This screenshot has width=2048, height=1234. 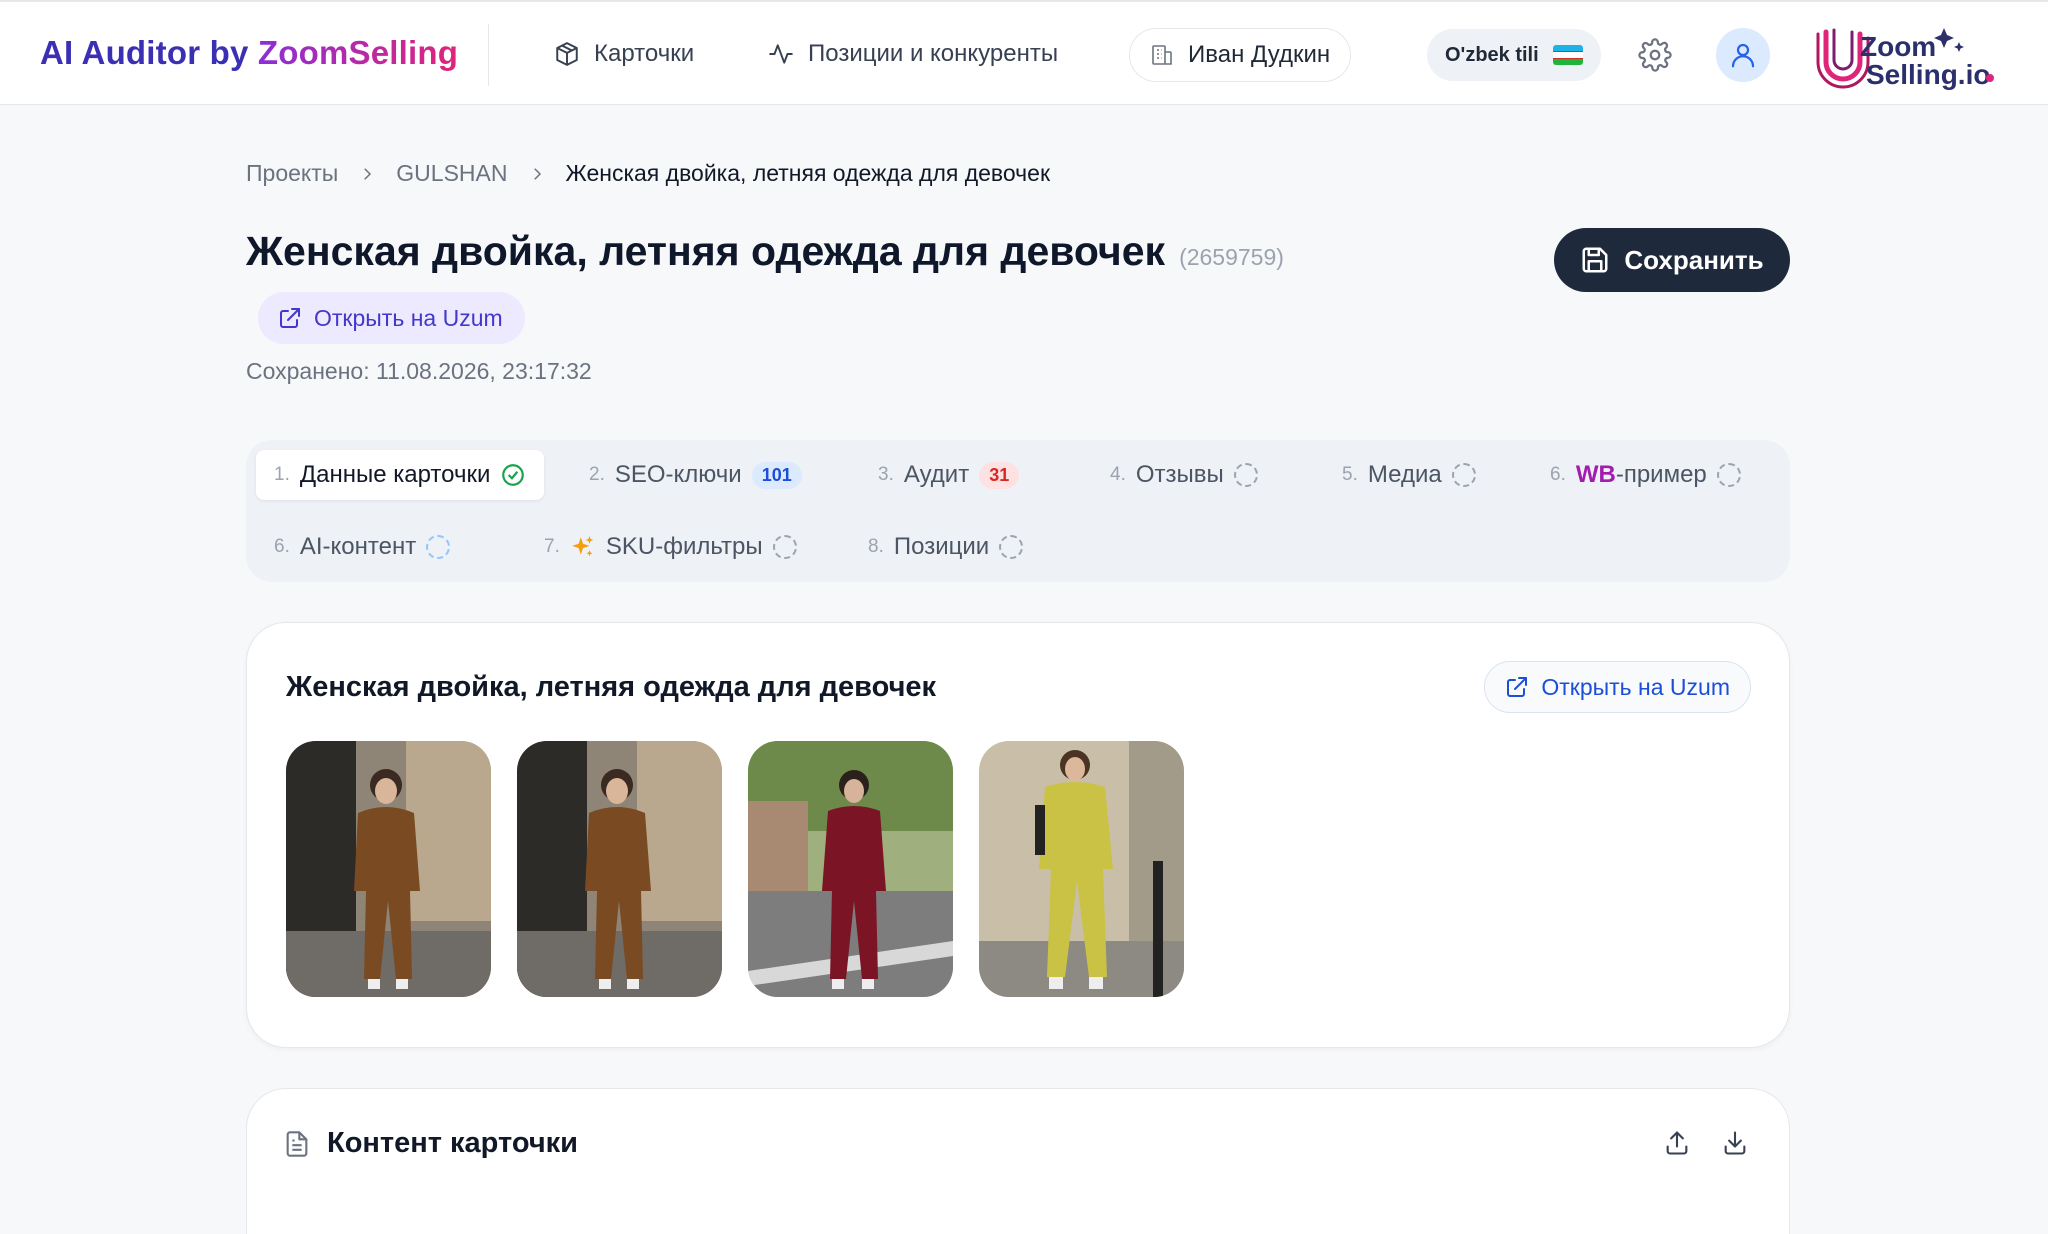 I want to click on open-on-uzum-button: Открыть на Uzum, so click(x=391, y=318).